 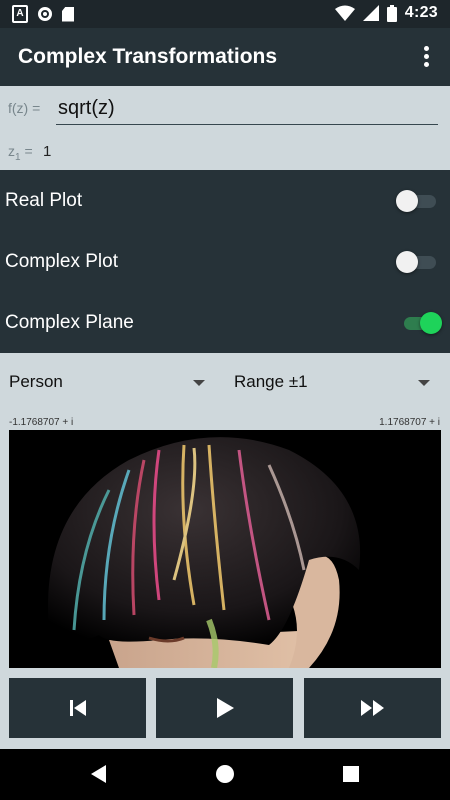 What do you see at coordinates (68, 14) in the screenshot?
I see `sd-card-icon` at bounding box center [68, 14].